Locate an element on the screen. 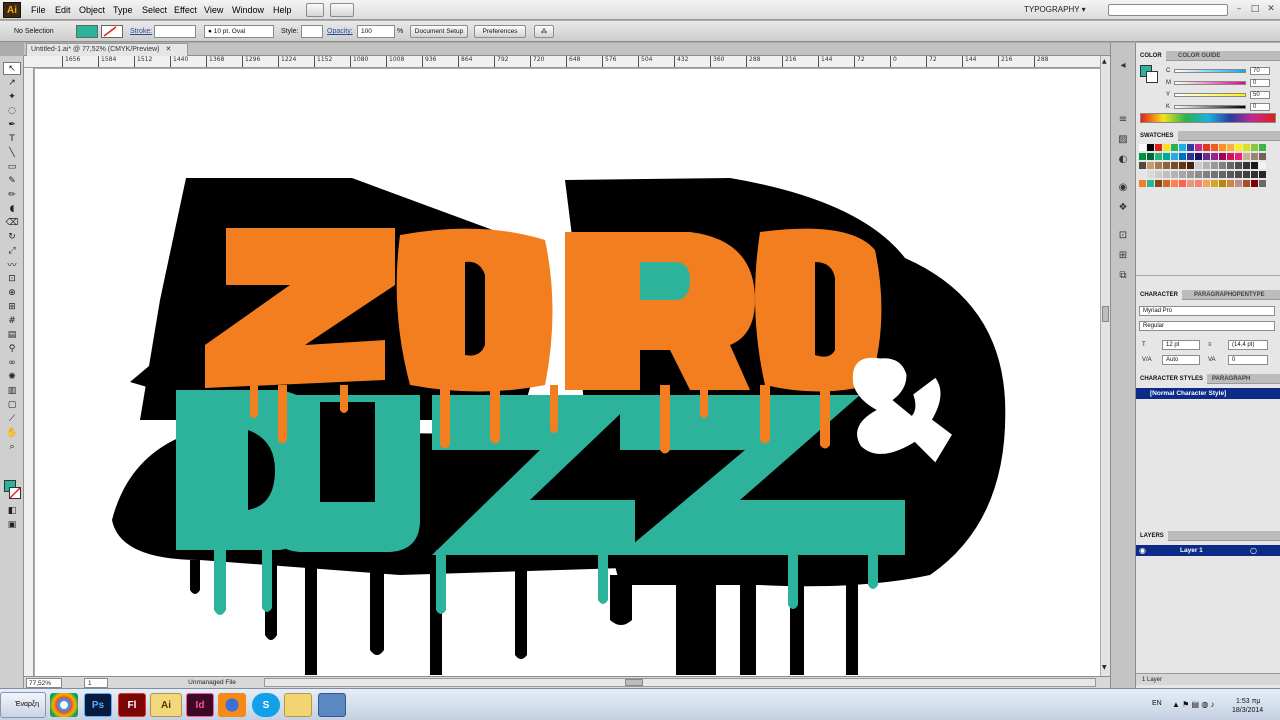 The width and height of the screenshot is (1280, 720). close-tab-icon: ✕ is located at coordinates (168, 49).